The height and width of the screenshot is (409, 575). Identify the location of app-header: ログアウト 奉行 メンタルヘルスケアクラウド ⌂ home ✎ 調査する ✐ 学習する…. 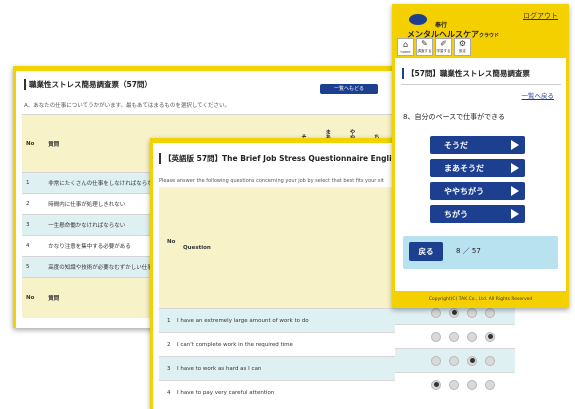
(480, 33).